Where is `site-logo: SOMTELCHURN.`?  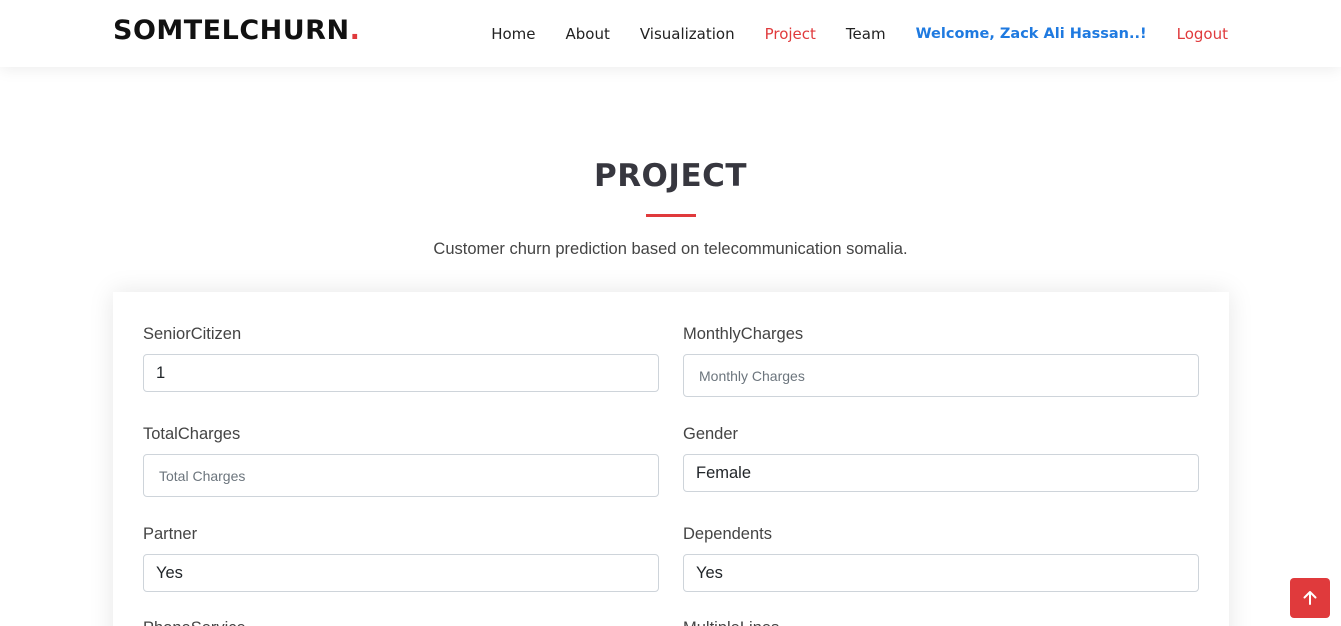 site-logo: SOMTELCHURN. is located at coordinates (236, 30).